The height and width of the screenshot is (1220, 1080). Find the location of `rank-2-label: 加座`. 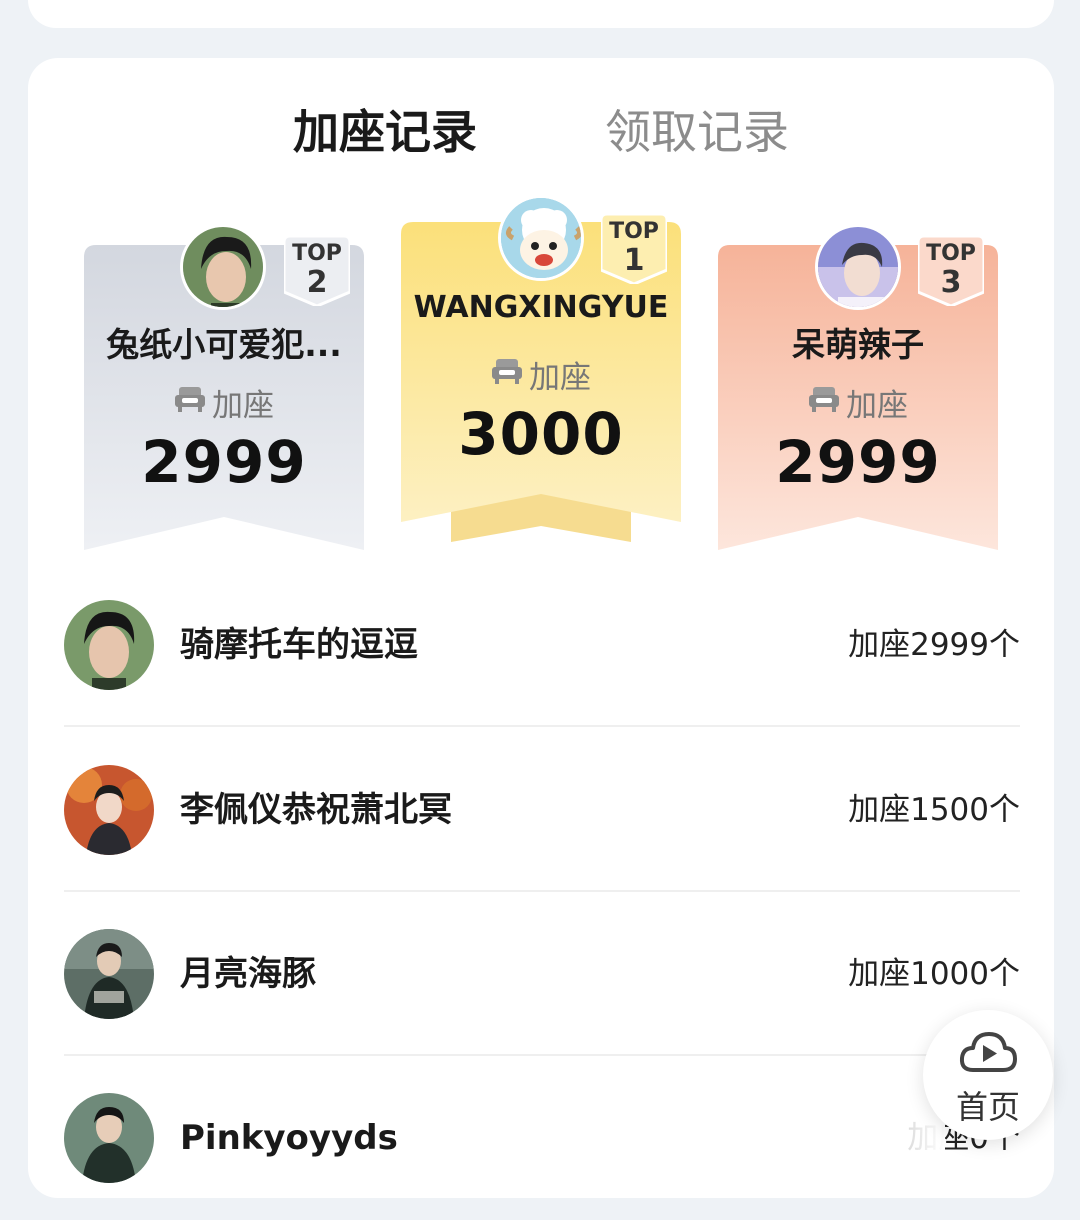

rank-2-label: 加座 is located at coordinates (224, 402).